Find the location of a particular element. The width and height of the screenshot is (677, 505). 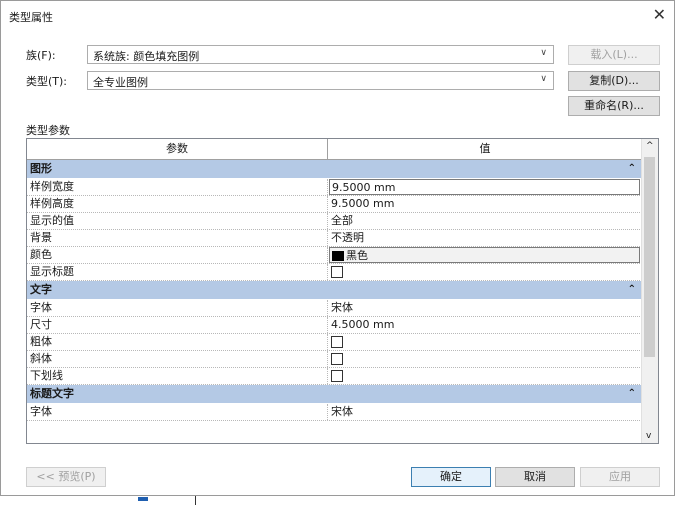

scroll-thumb is located at coordinates (649, 257).